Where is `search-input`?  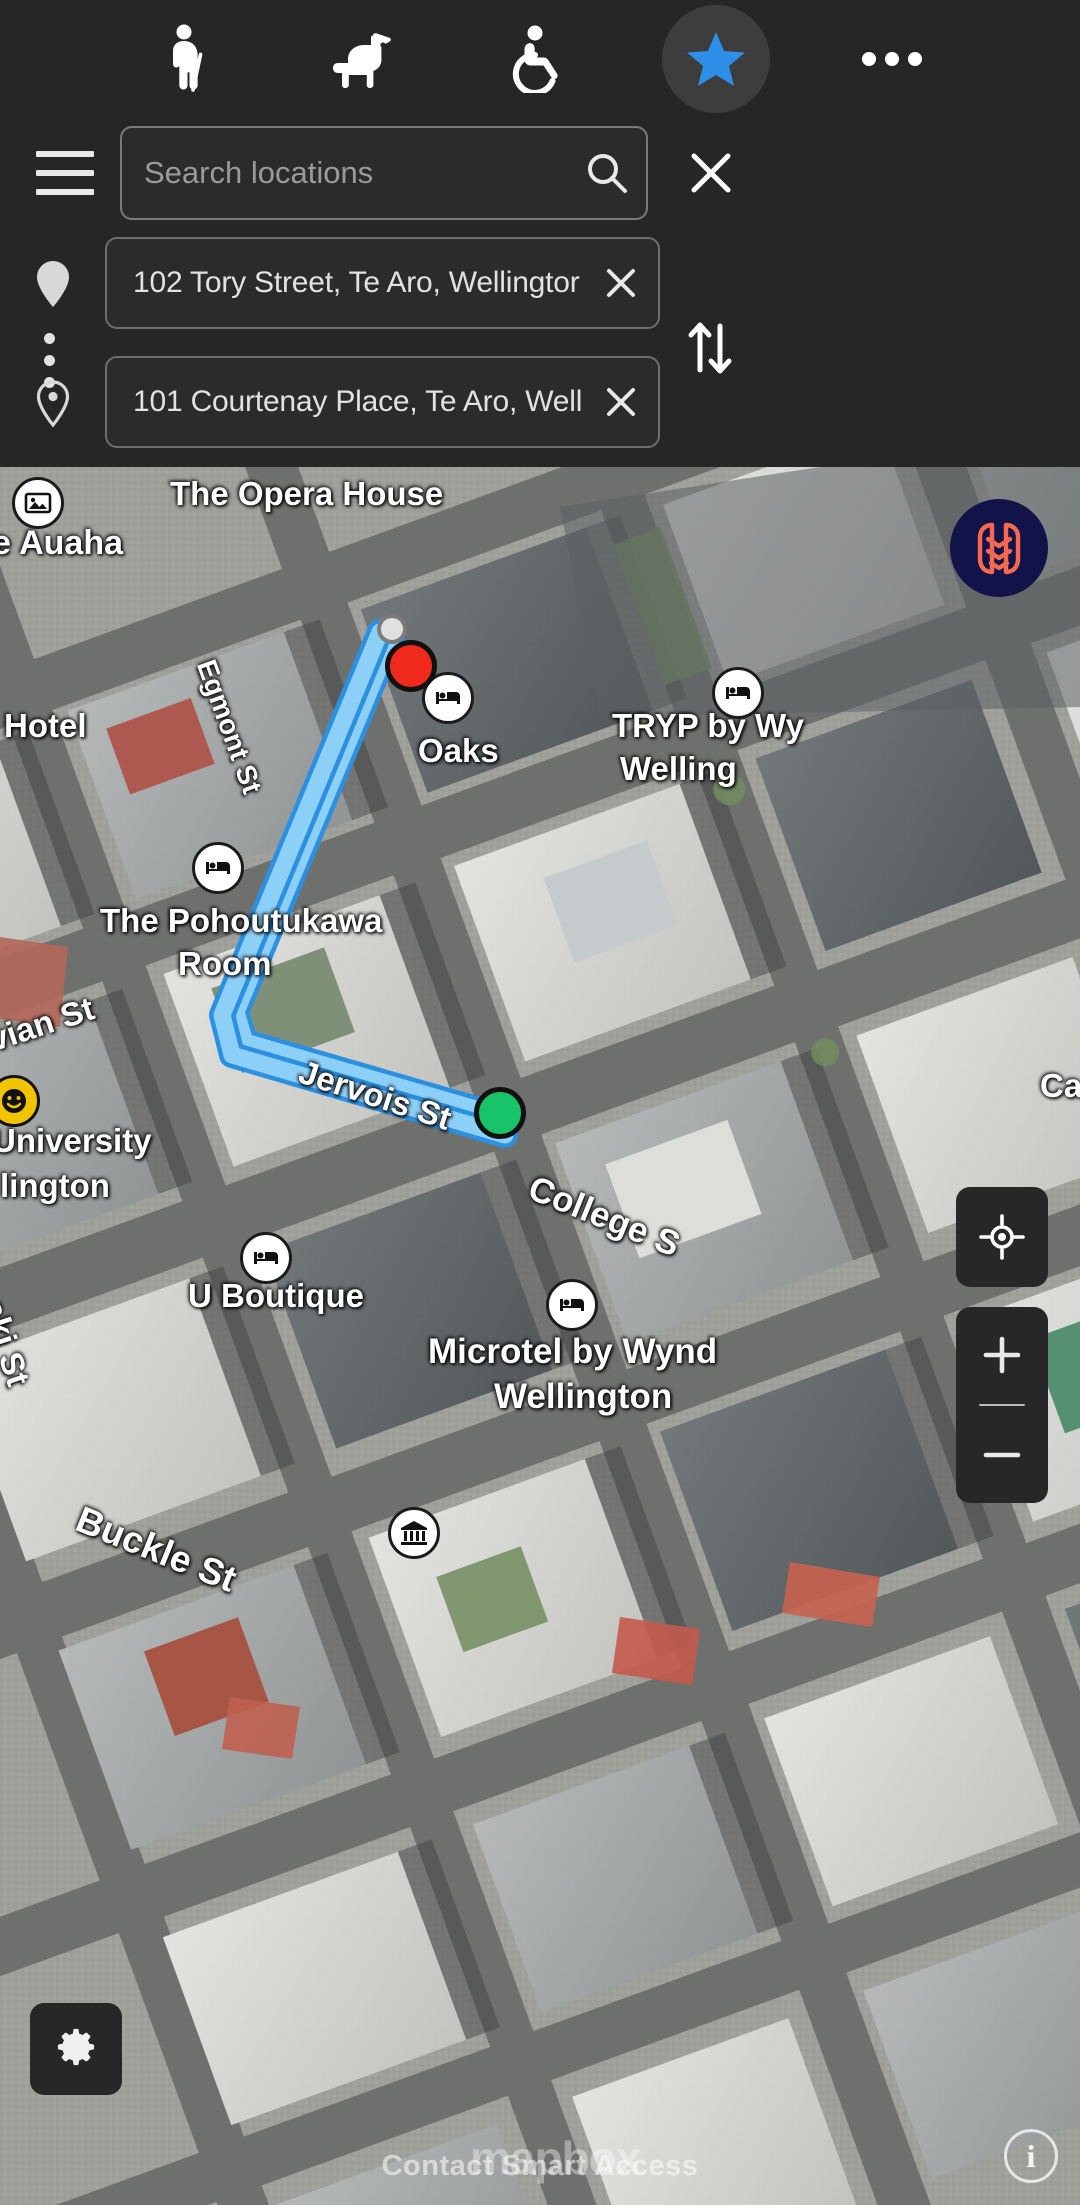
search-input is located at coordinates (345, 173).